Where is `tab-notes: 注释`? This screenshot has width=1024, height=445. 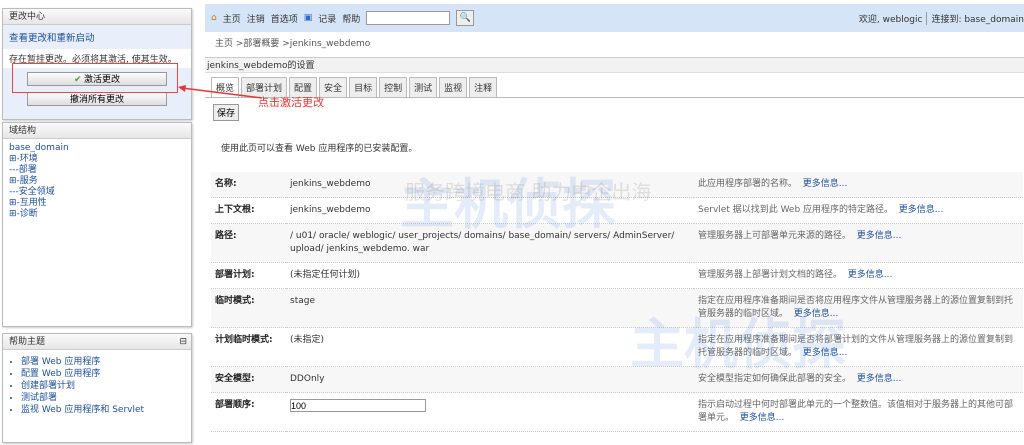
tab-notes: 注释 is located at coordinates (483, 87).